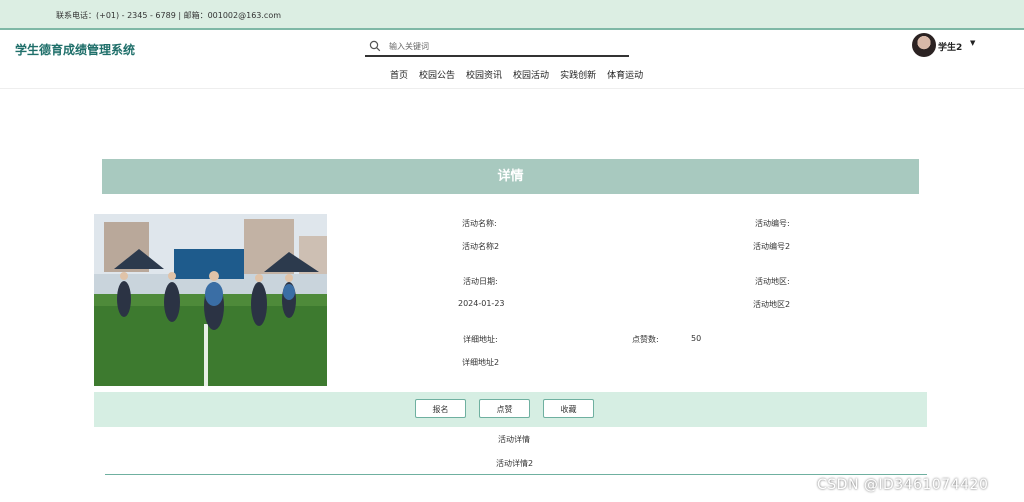 Image resolution: width=1024 pixels, height=502 pixels. What do you see at coordinates (578, 74) in the screenshot?
I see `nav-item-innovation: 实践创新` at bounding box center [578, 74].